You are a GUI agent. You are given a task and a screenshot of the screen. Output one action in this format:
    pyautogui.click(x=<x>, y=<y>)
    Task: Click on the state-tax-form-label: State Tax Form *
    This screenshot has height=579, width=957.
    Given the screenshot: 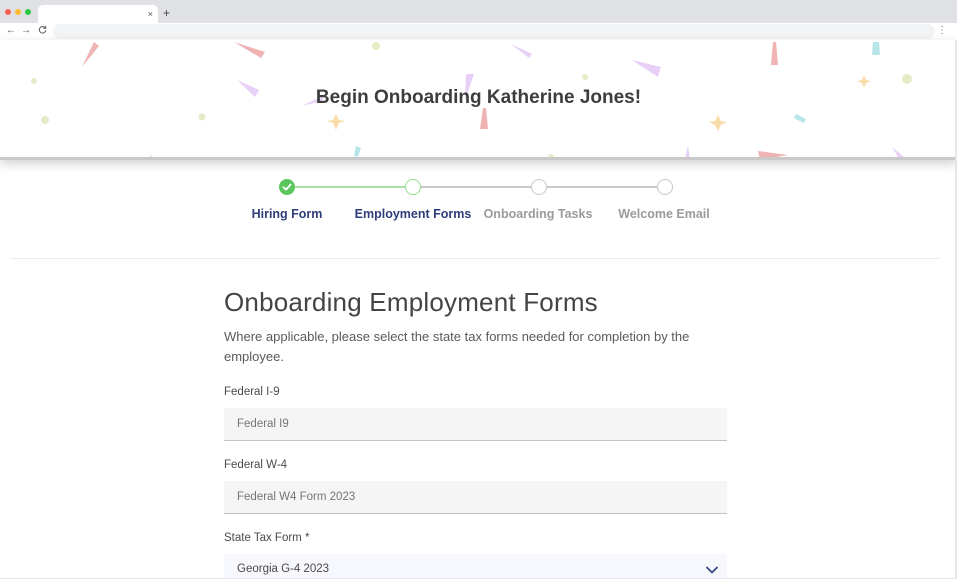 What is the action you would take?
    pyautogui.click(x=267, y=538)
    